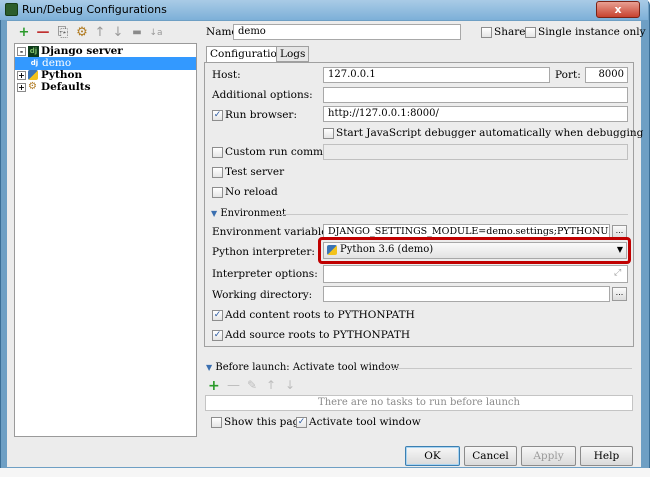 The width and height of the screenshot is (650, 477). I want to click on move-down-icon: ↓, so click(118, 33).